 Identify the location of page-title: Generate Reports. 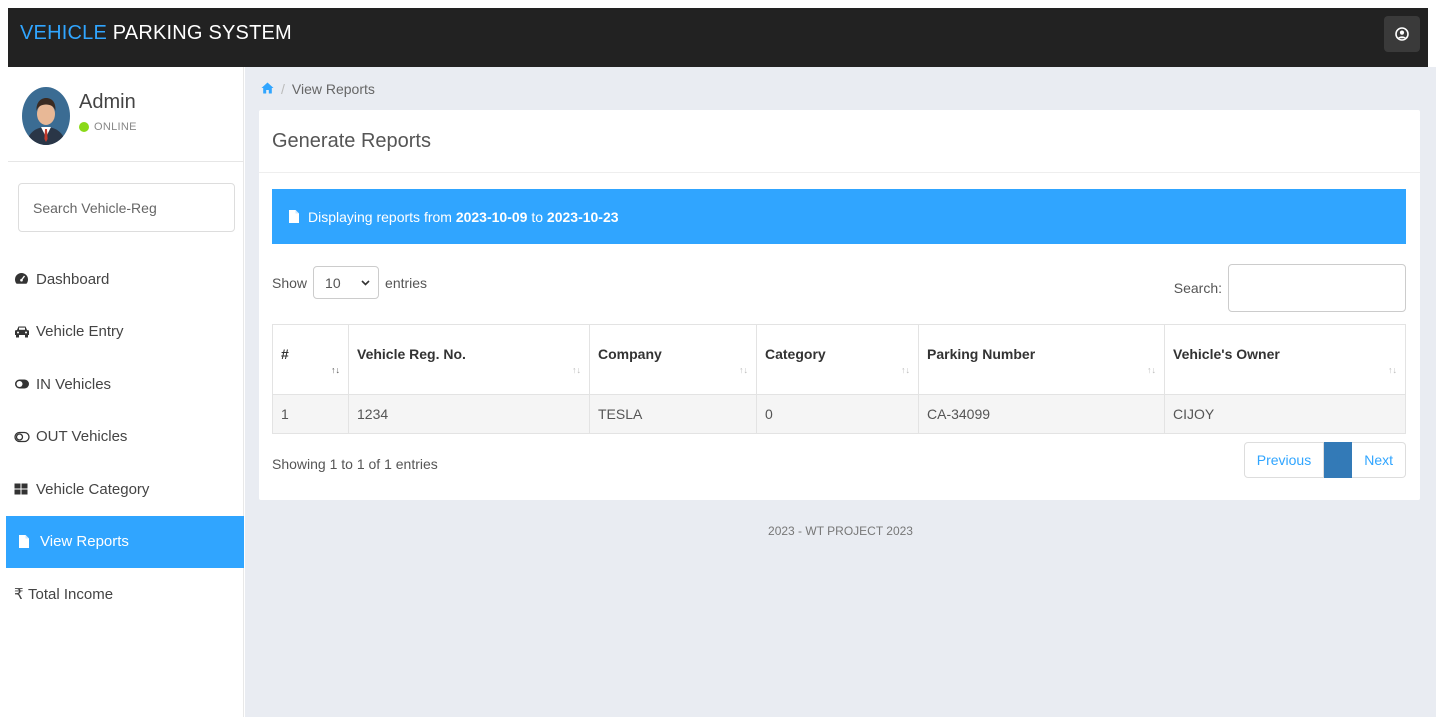
(351, 141).